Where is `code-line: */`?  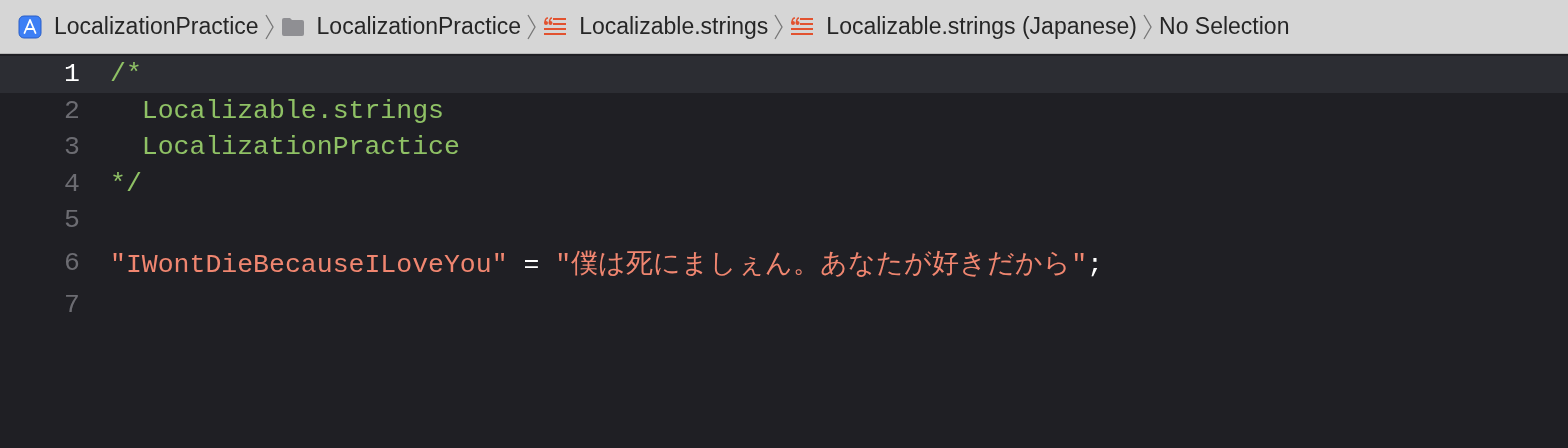 code-line: */ is located at coordinates (126, 183).